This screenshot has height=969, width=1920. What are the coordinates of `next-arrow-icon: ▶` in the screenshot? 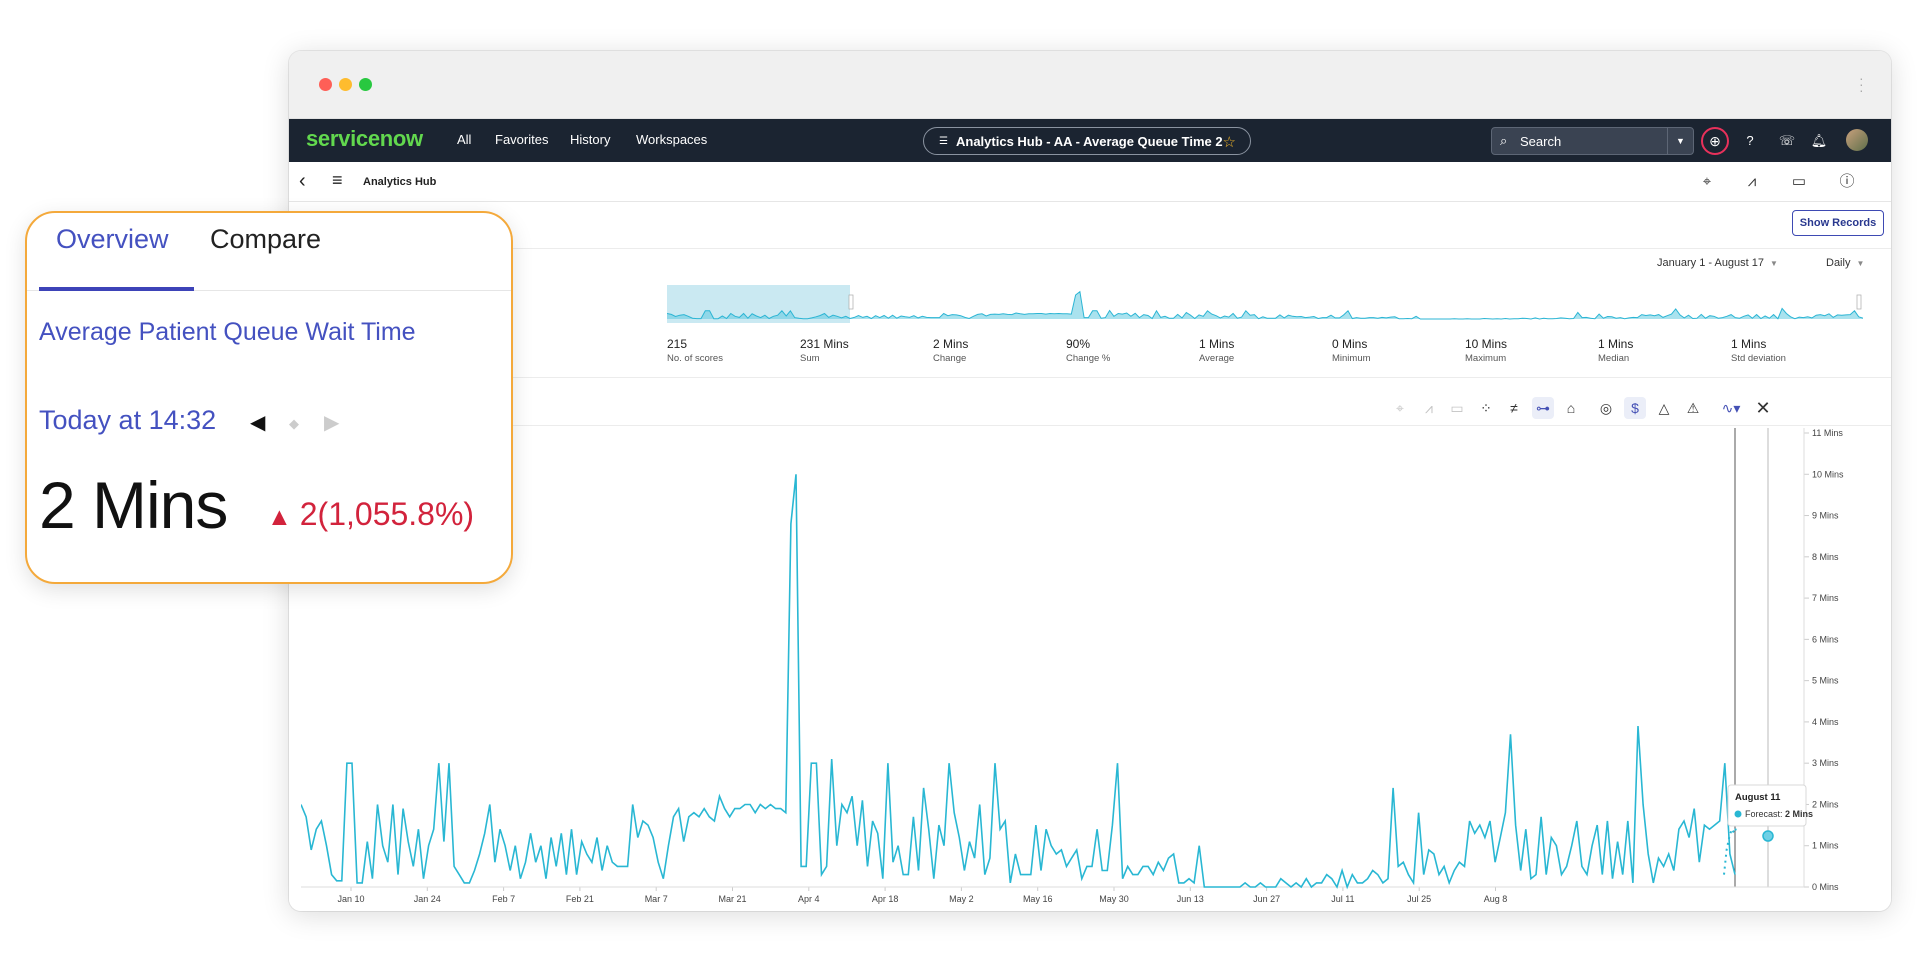 It's located at (331, 422).